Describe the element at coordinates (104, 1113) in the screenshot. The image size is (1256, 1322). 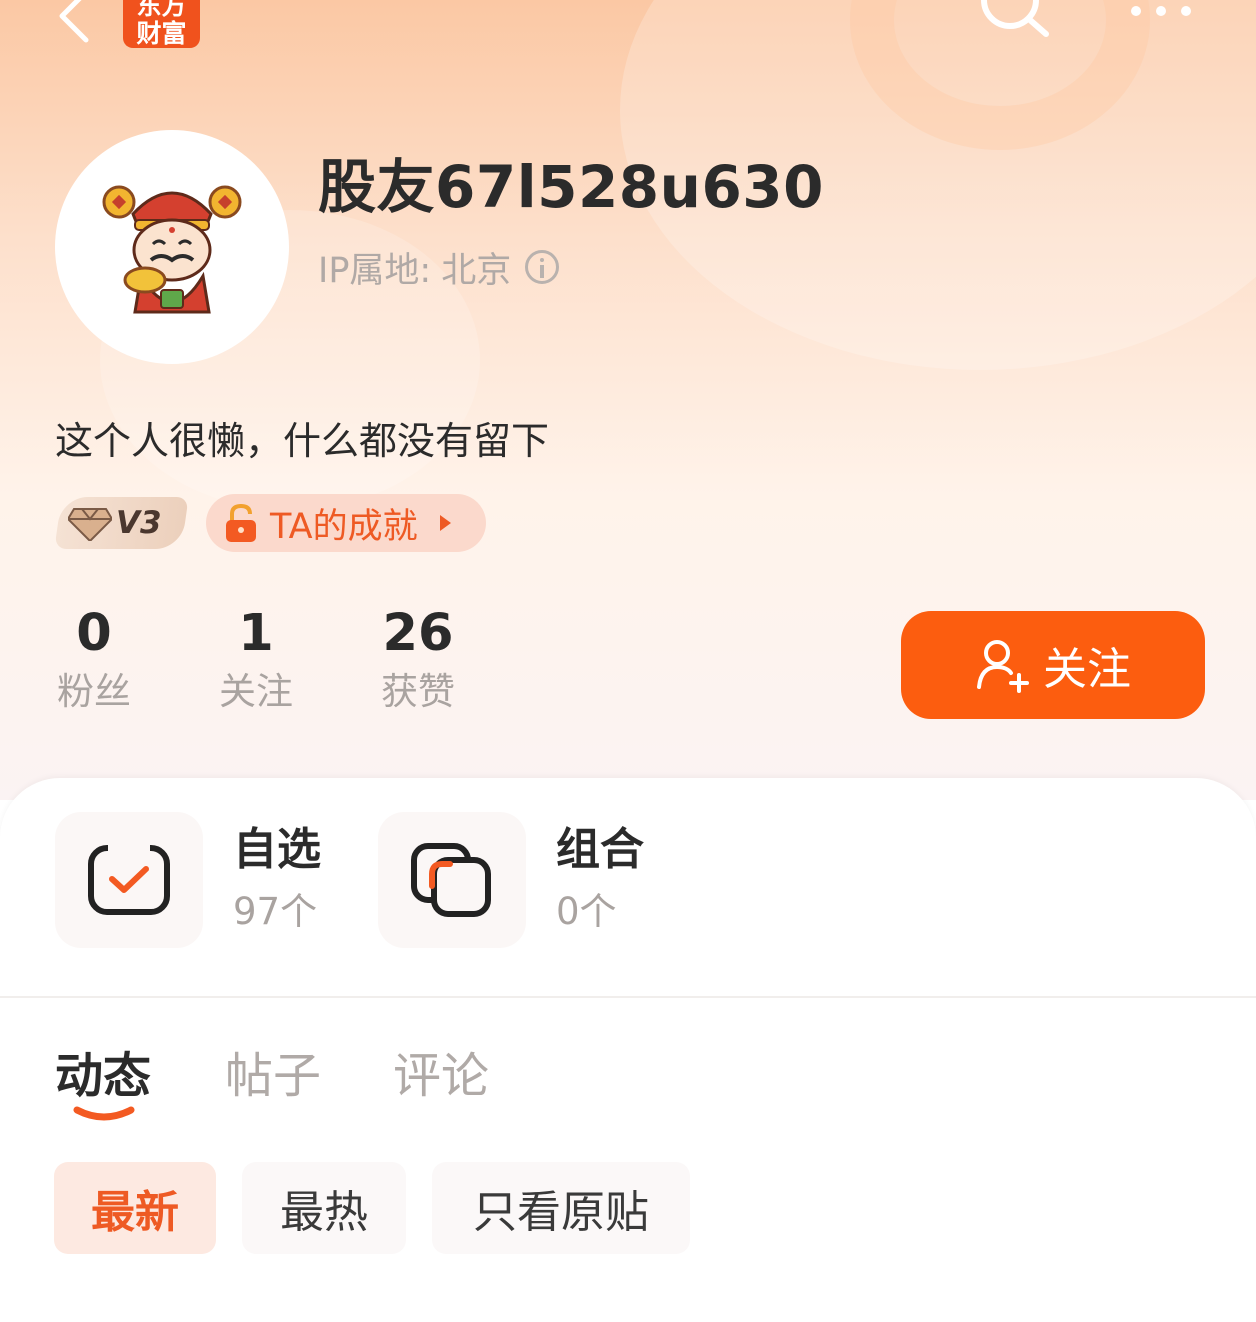
I see `active-tab-indicator` at that location.